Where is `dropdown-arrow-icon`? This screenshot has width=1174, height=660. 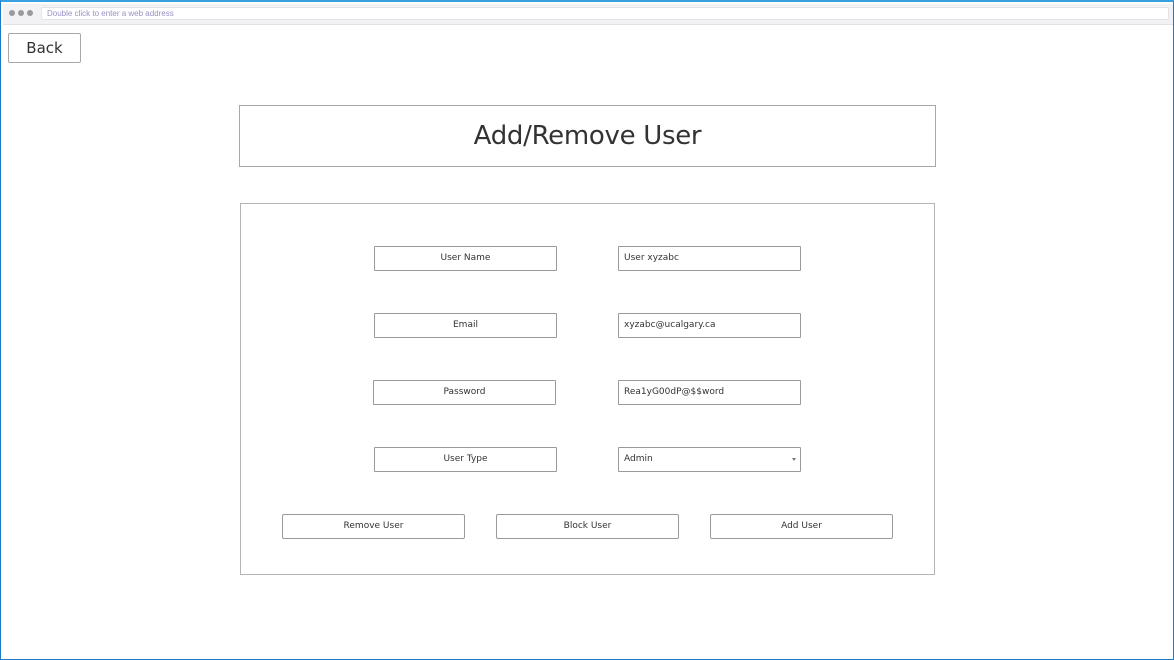
dropdown-arrow-icon is located at coordinates (794, 459).